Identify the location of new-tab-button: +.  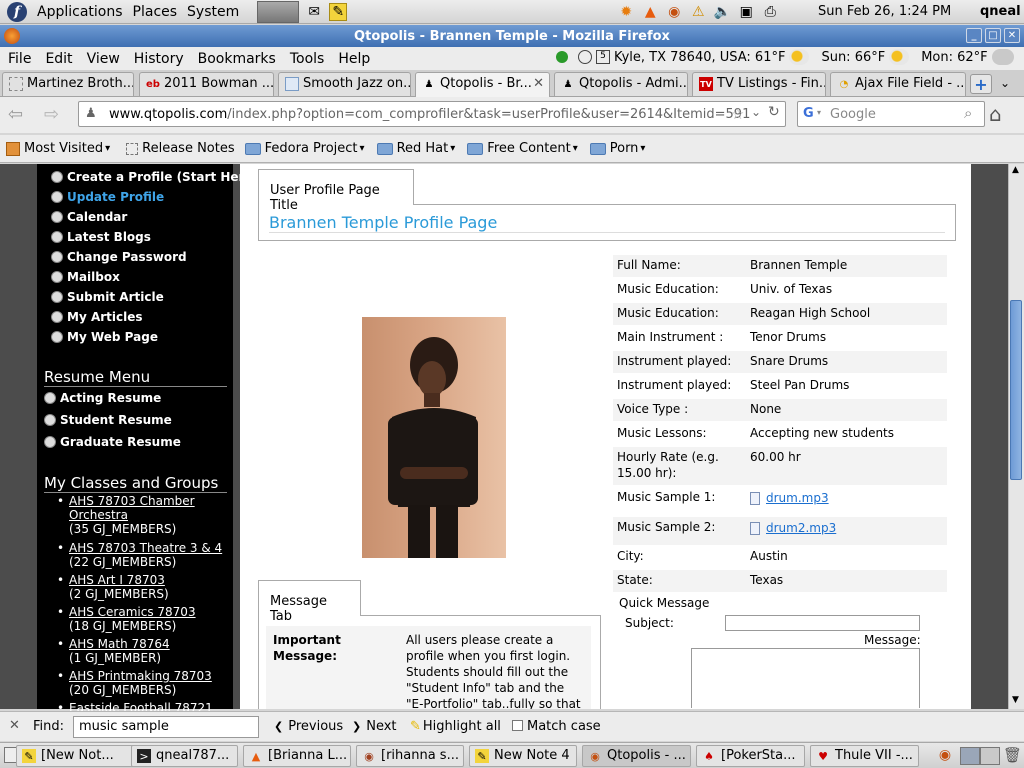
(981, 84).